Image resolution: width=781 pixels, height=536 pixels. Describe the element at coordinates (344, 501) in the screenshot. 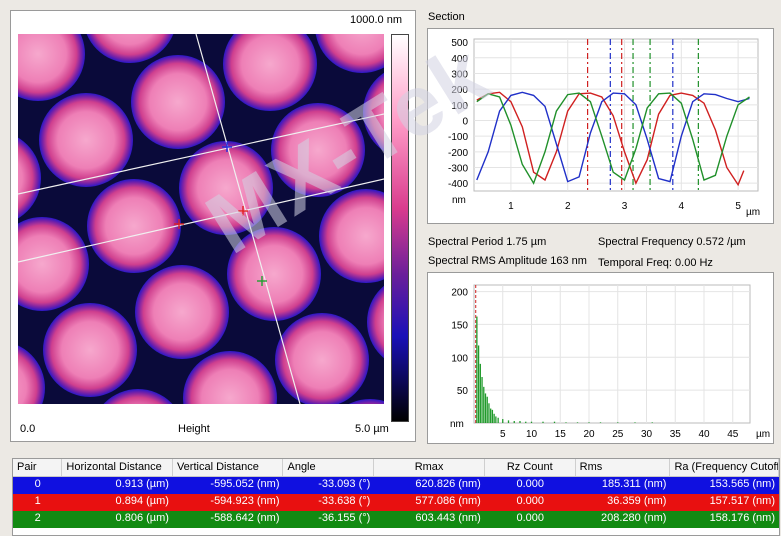

I see `cell-angle: -33.638 (°)` at that location.